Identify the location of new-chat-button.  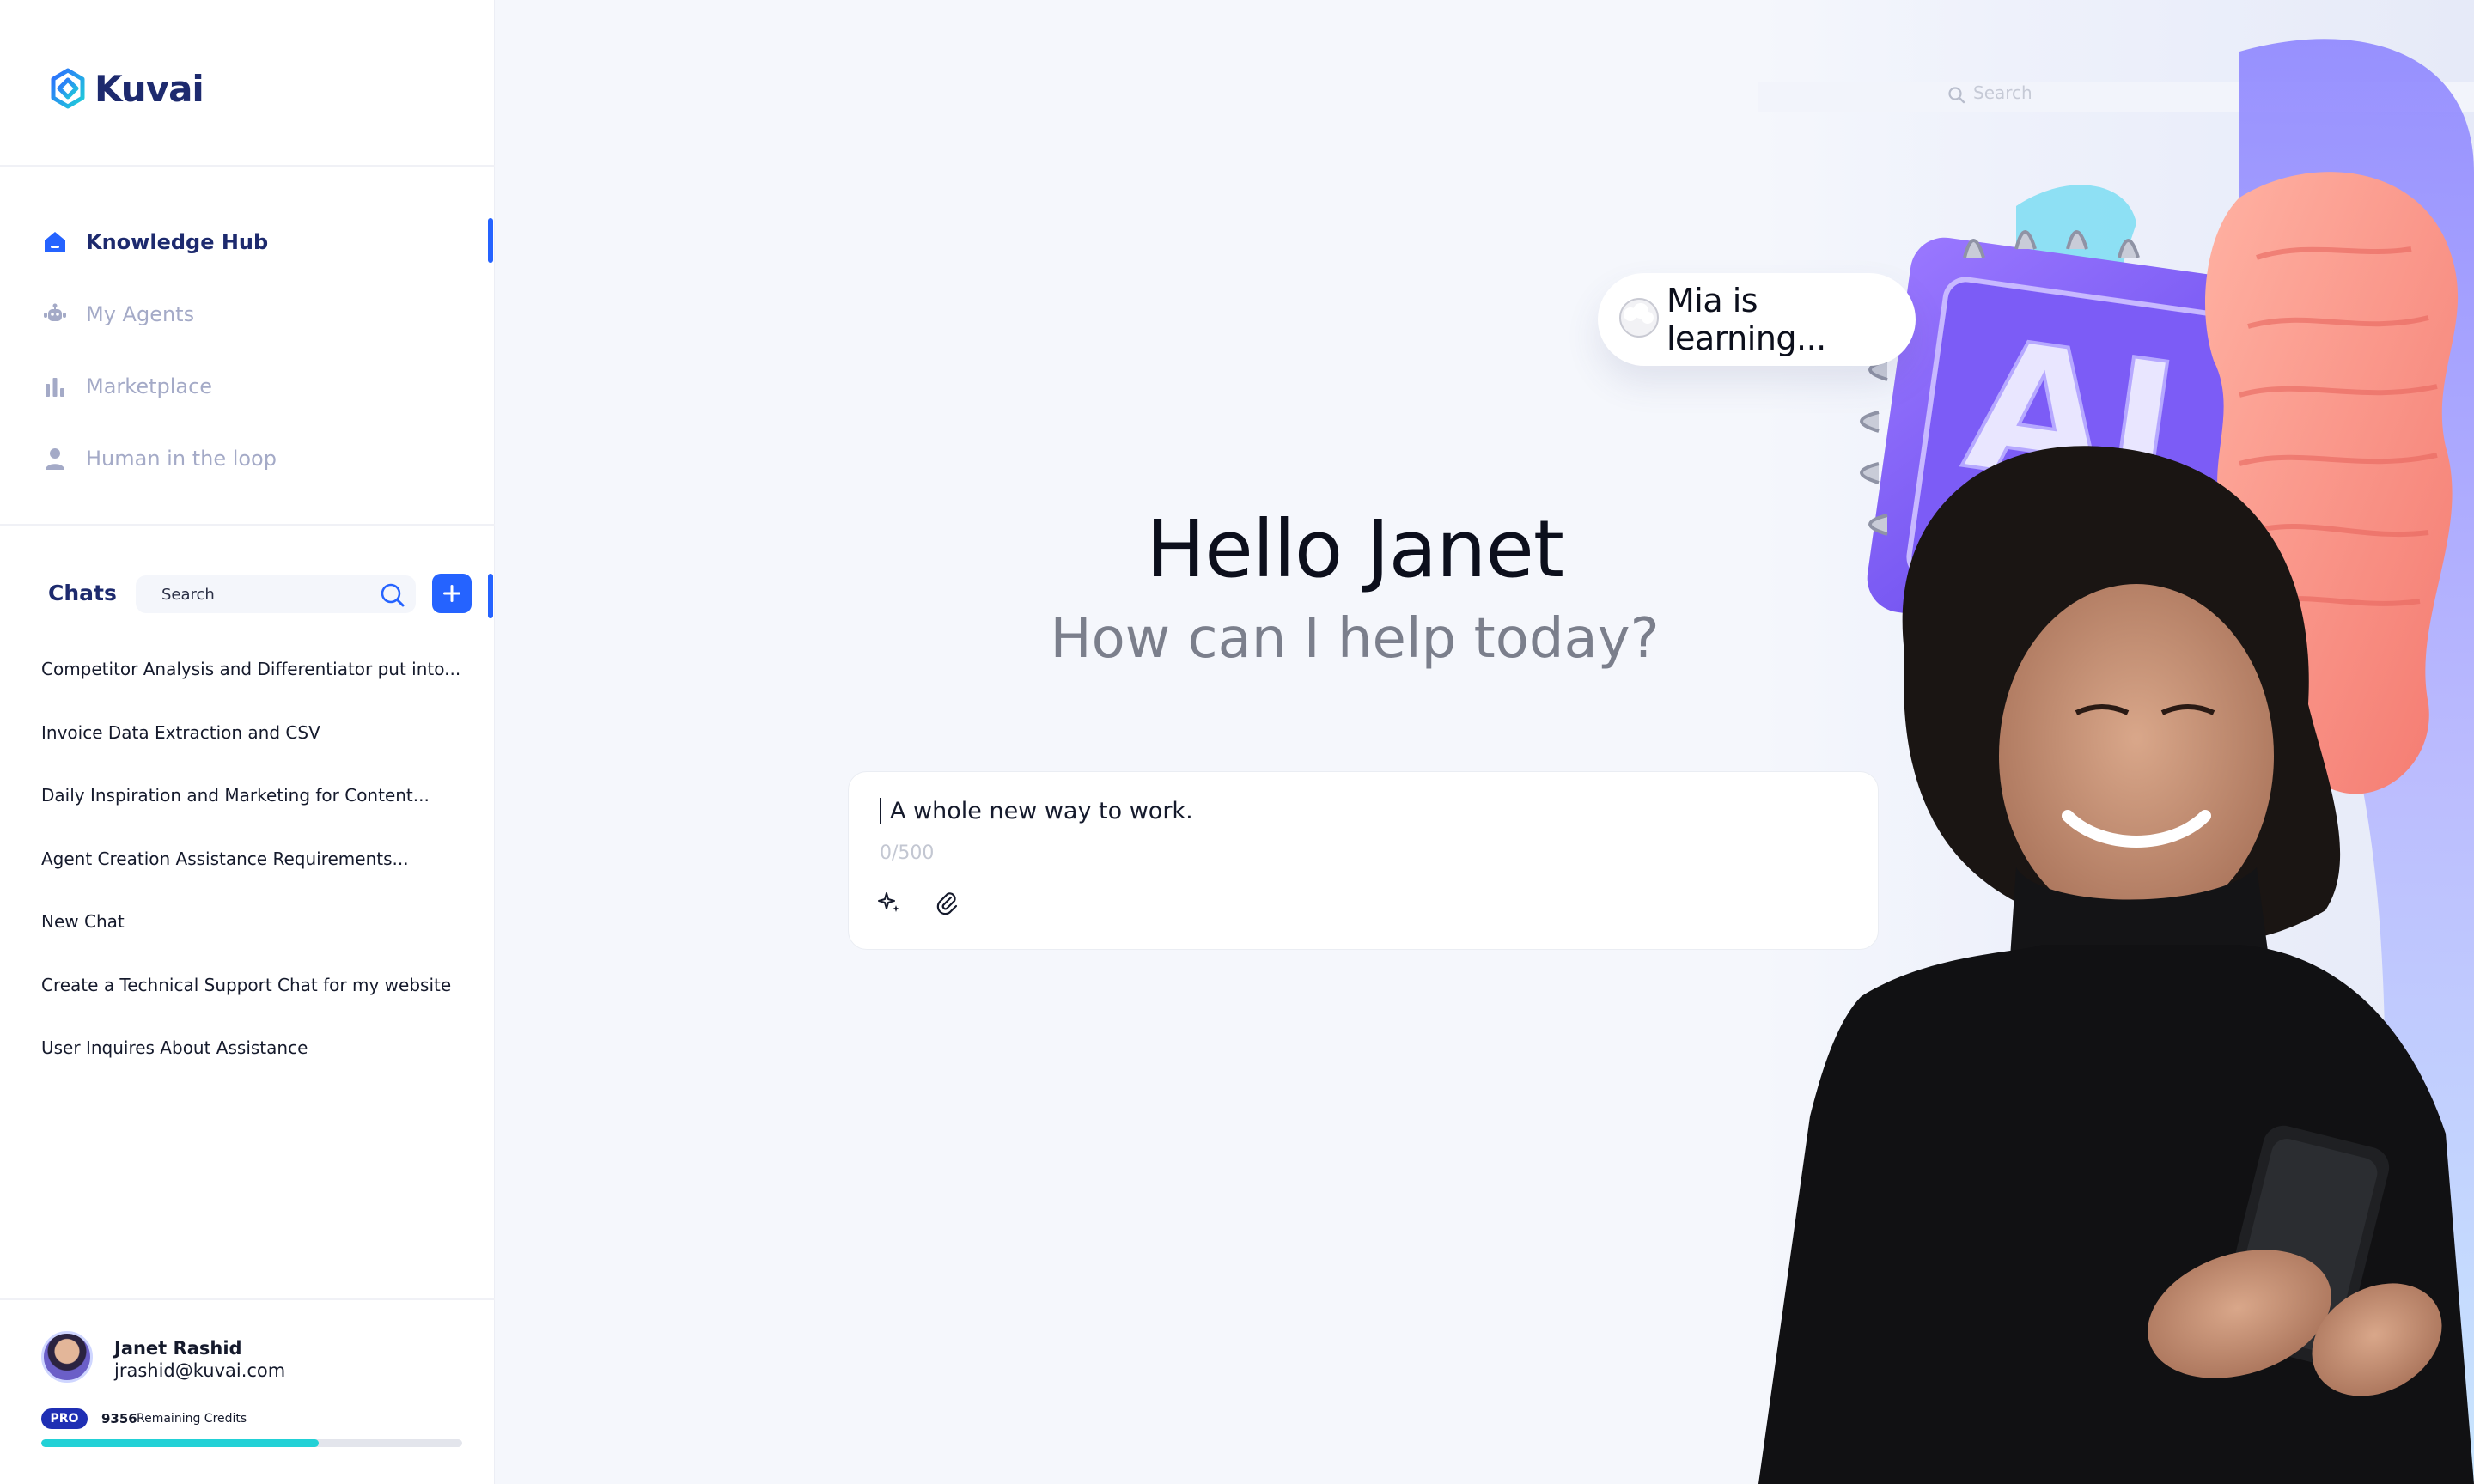
(452, 594).